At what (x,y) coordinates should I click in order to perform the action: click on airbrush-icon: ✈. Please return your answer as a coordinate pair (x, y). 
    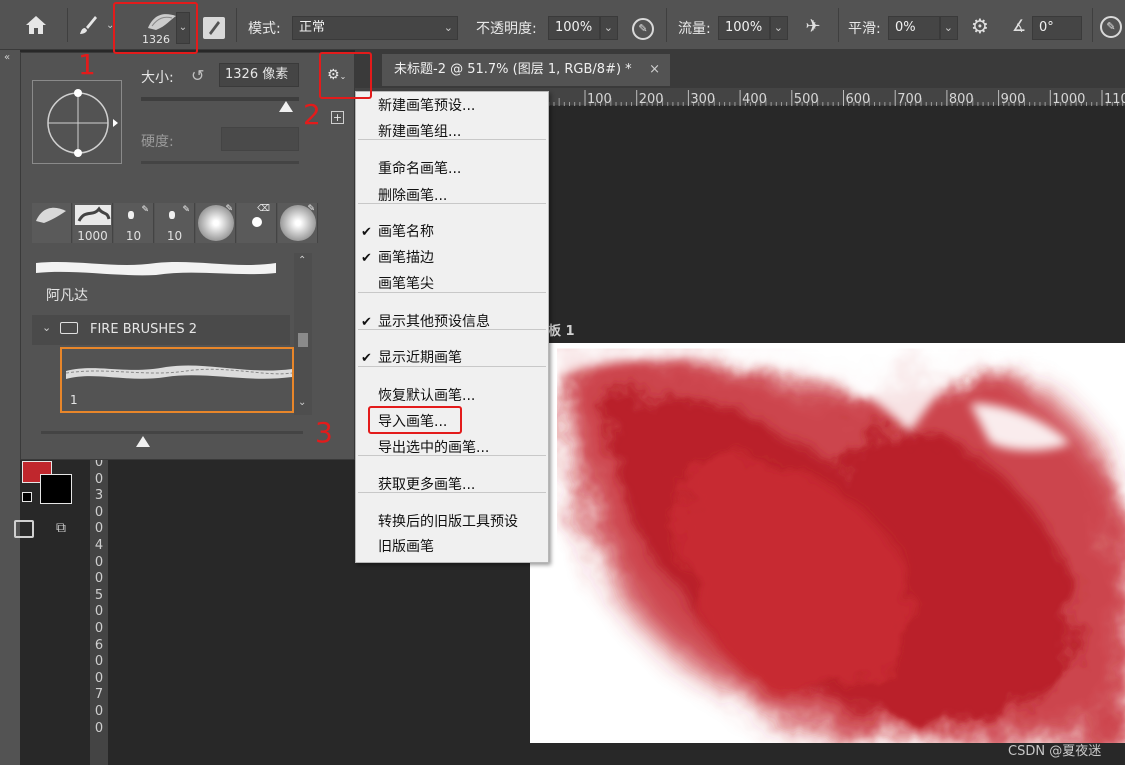
    Looking at the image, I should click on (813, 28).